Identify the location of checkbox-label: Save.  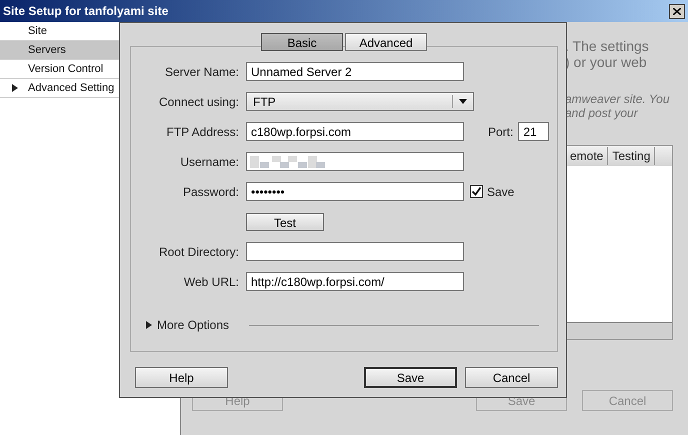
(500, 192).